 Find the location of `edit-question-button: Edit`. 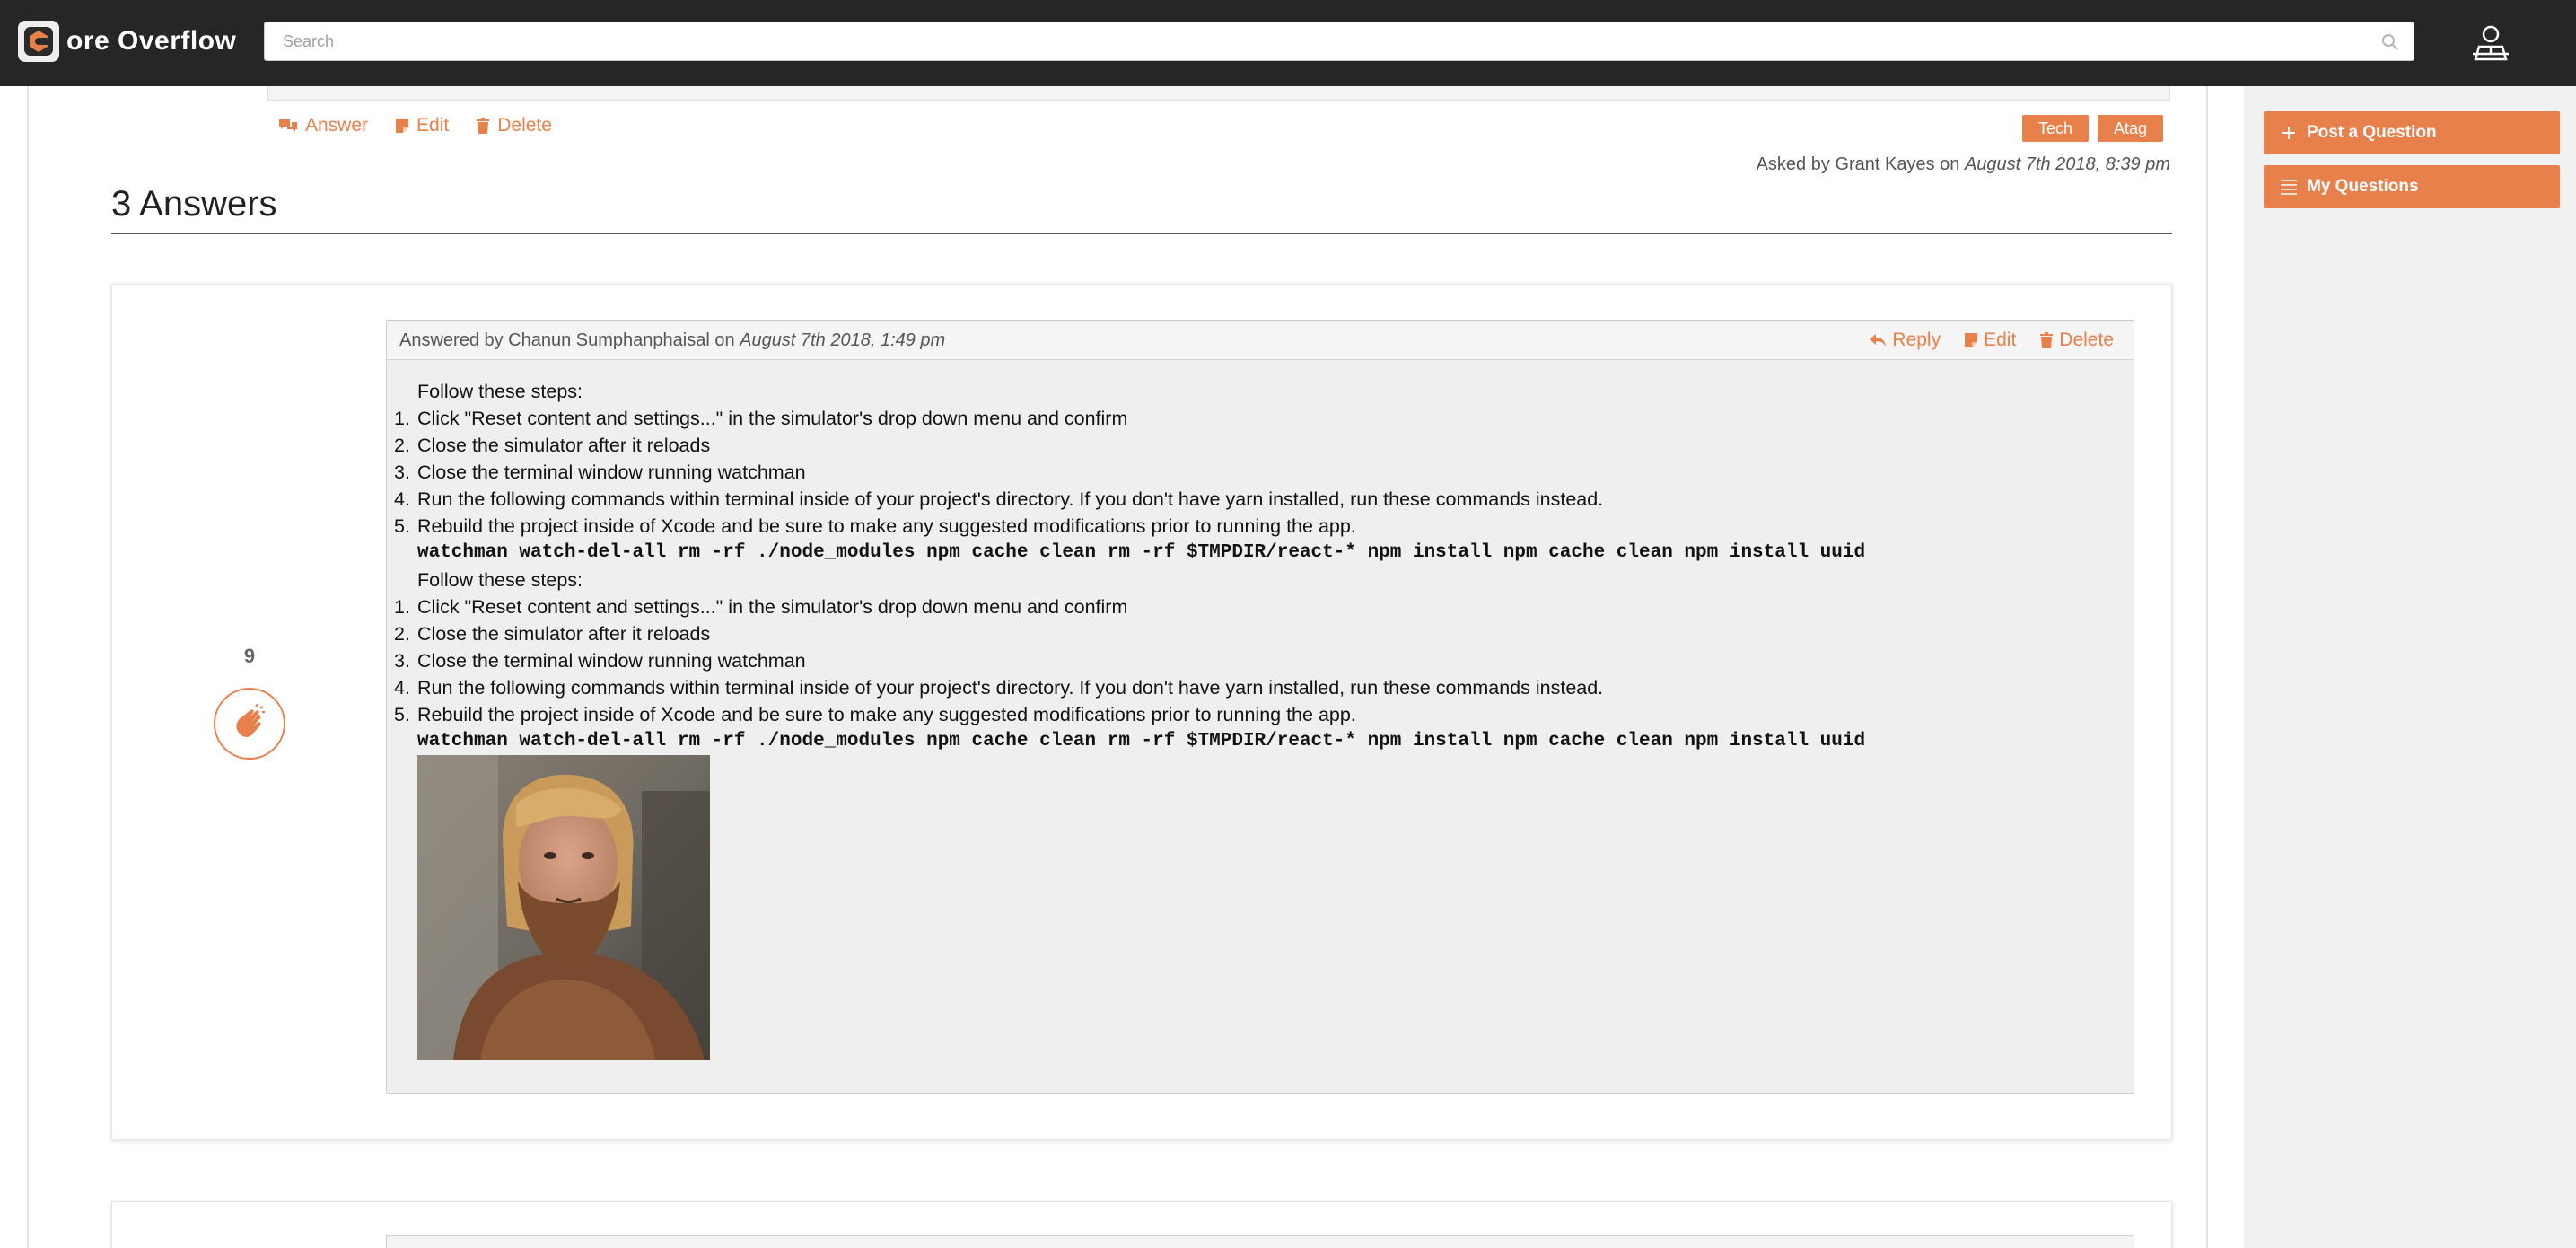

edit-question-button: Edit is located at coordinates (422, 125).